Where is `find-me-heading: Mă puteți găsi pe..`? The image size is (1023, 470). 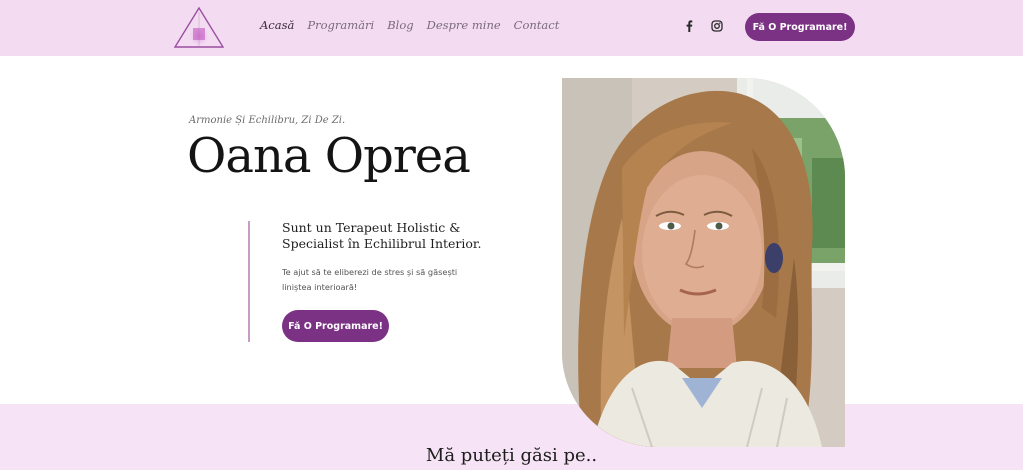
find-me-heading: Mă puteți găsi pe.. is located at coordinates (511, 455).